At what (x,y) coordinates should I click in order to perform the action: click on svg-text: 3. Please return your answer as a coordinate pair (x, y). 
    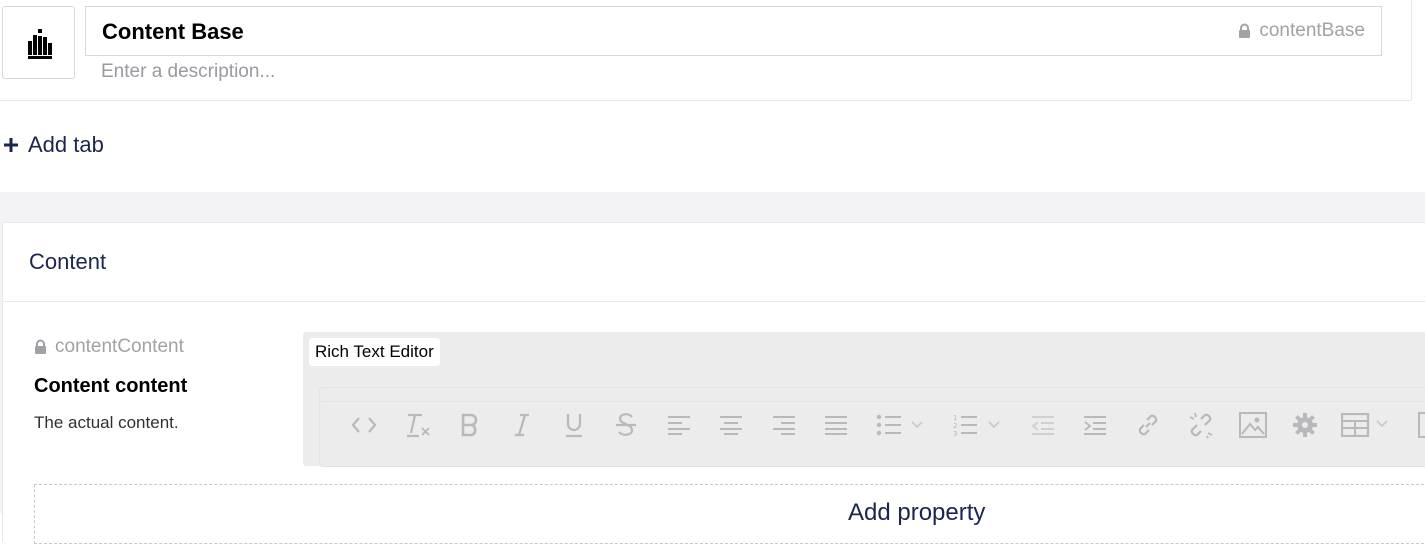
    Looking at the image, I should click on (955, 433).